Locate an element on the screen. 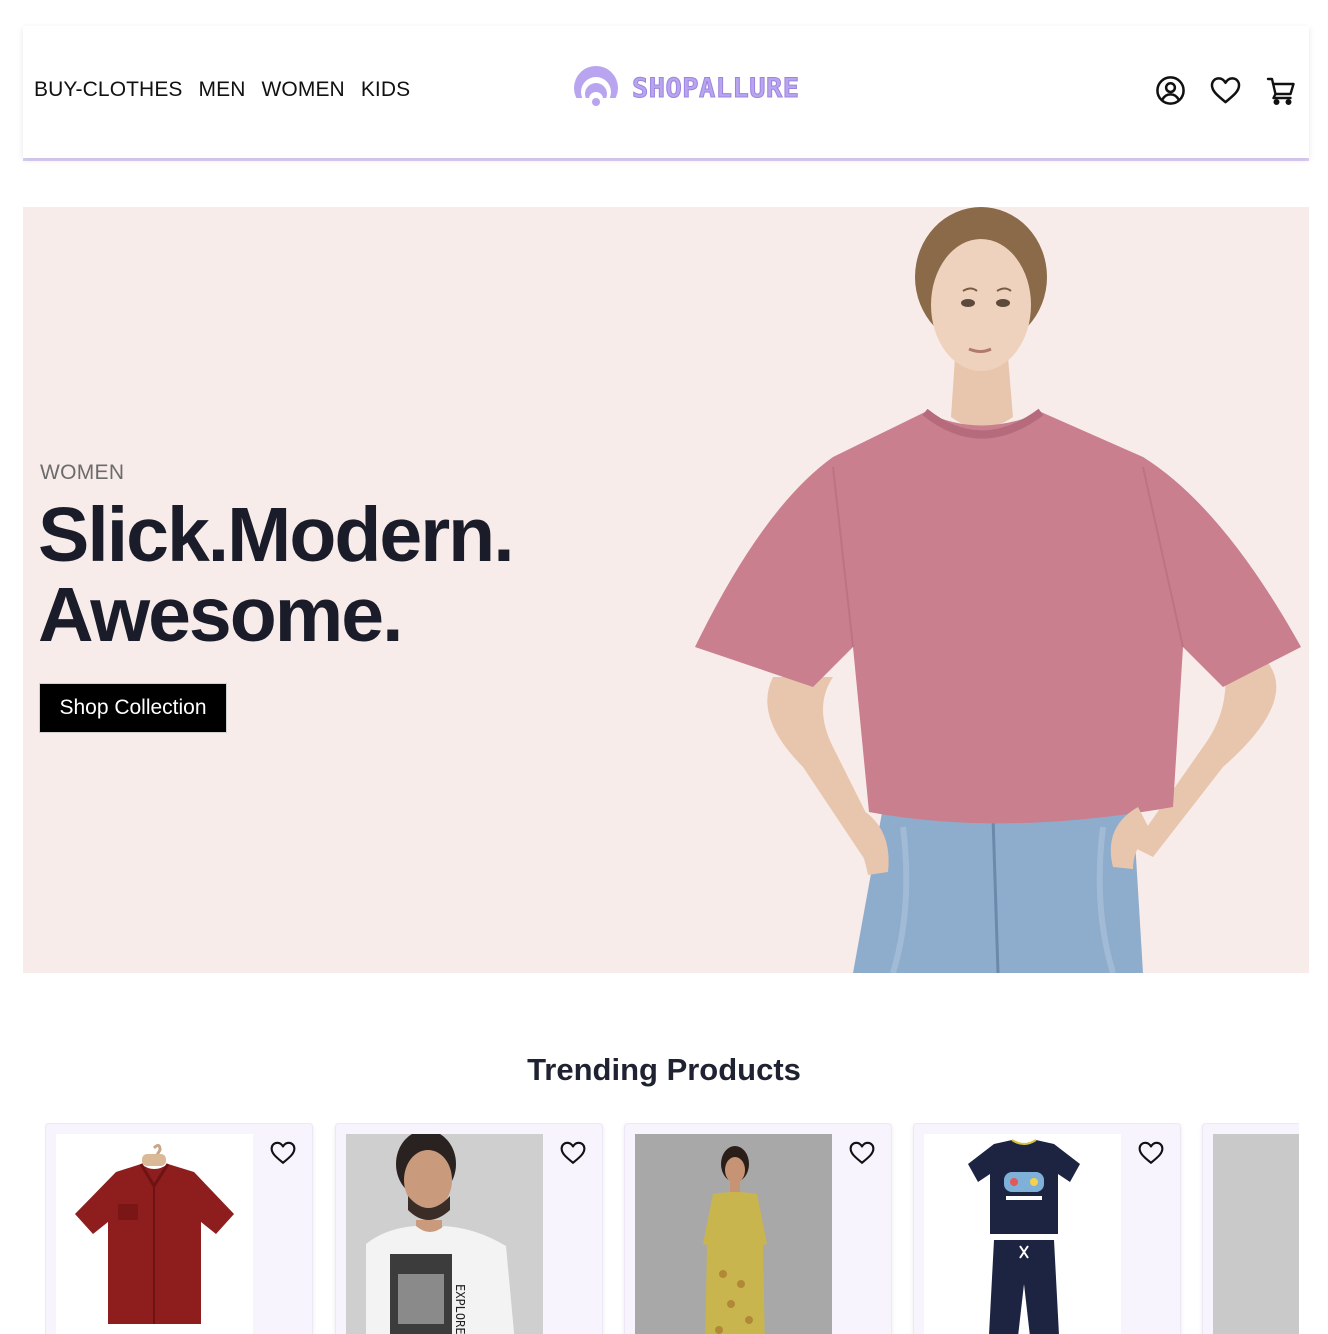 This screenshot has height=1334, width=1328. product-image-woman-yellow-kurta is located at coordinates (733, 1234).